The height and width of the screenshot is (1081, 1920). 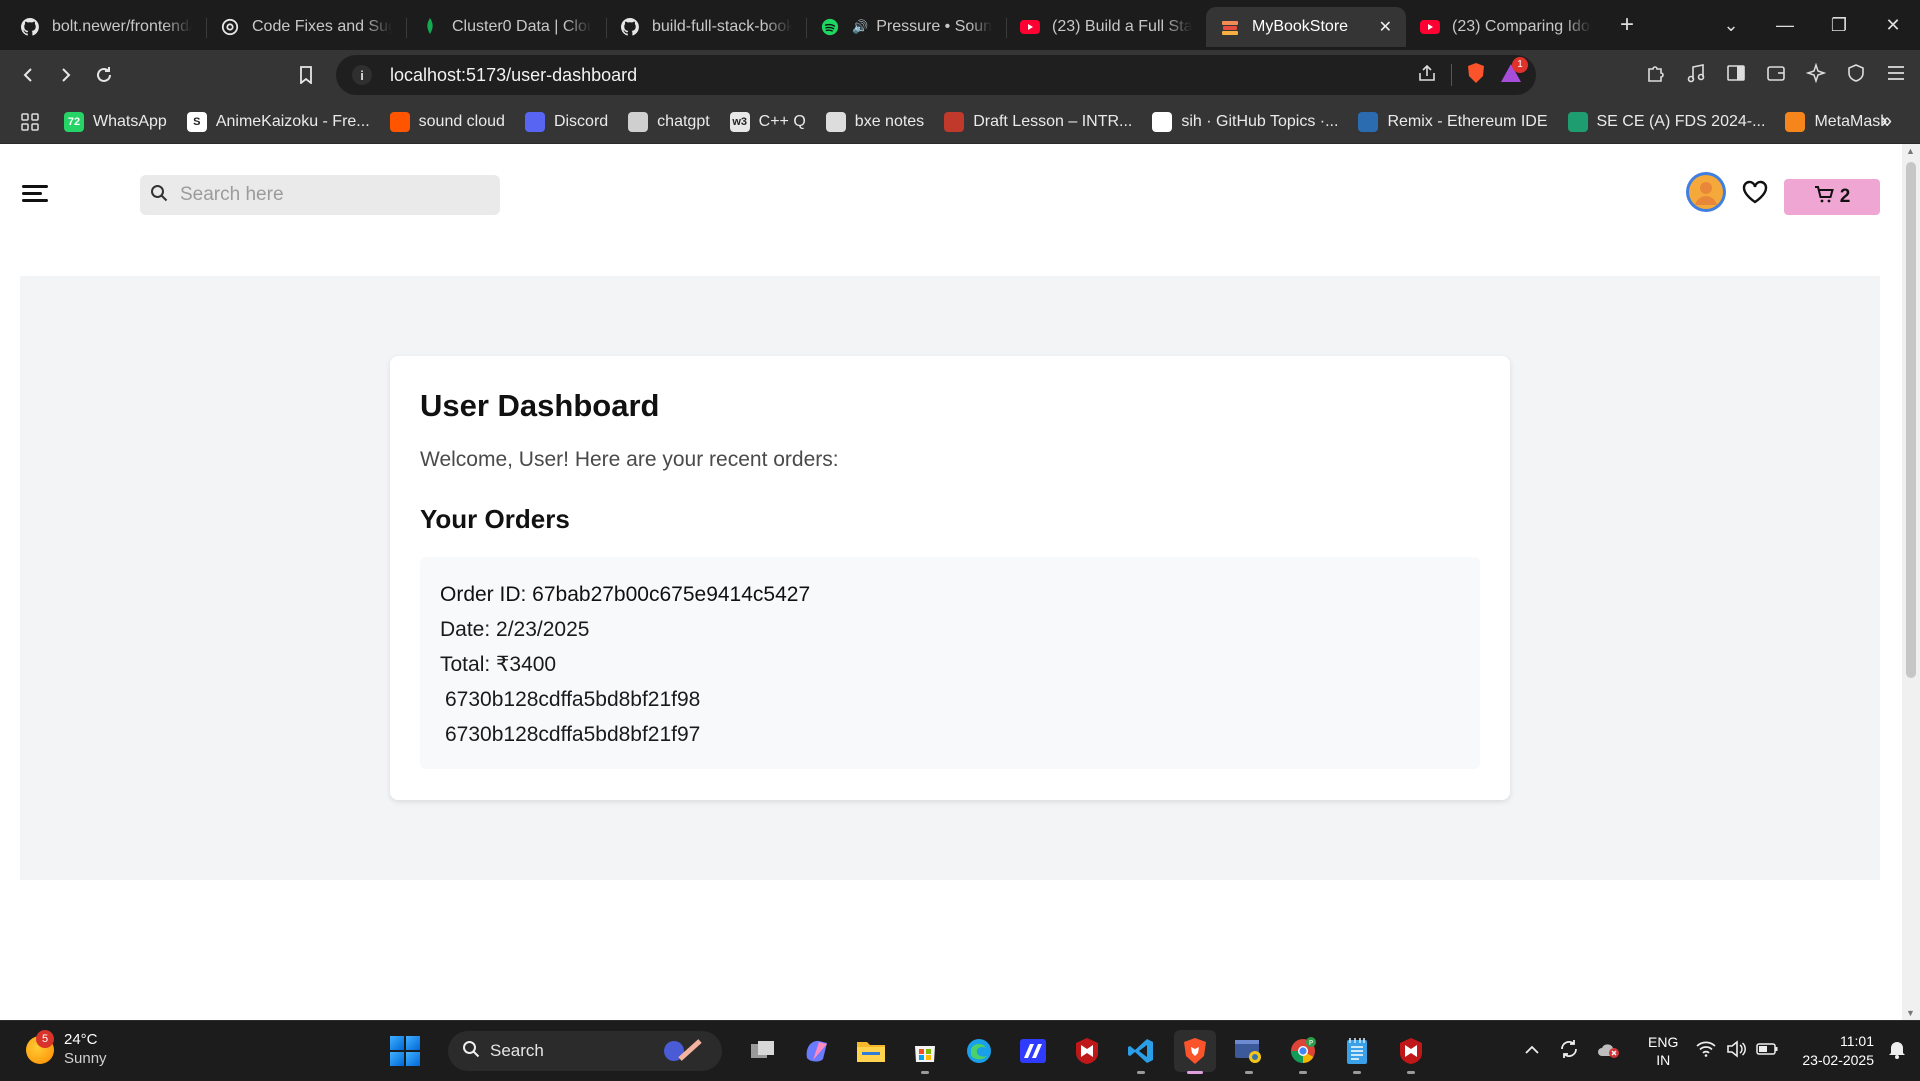 What do you see at coordinates (28, 75) in the screenshot?
I see `back-icon` at bounding box center [28, 75].